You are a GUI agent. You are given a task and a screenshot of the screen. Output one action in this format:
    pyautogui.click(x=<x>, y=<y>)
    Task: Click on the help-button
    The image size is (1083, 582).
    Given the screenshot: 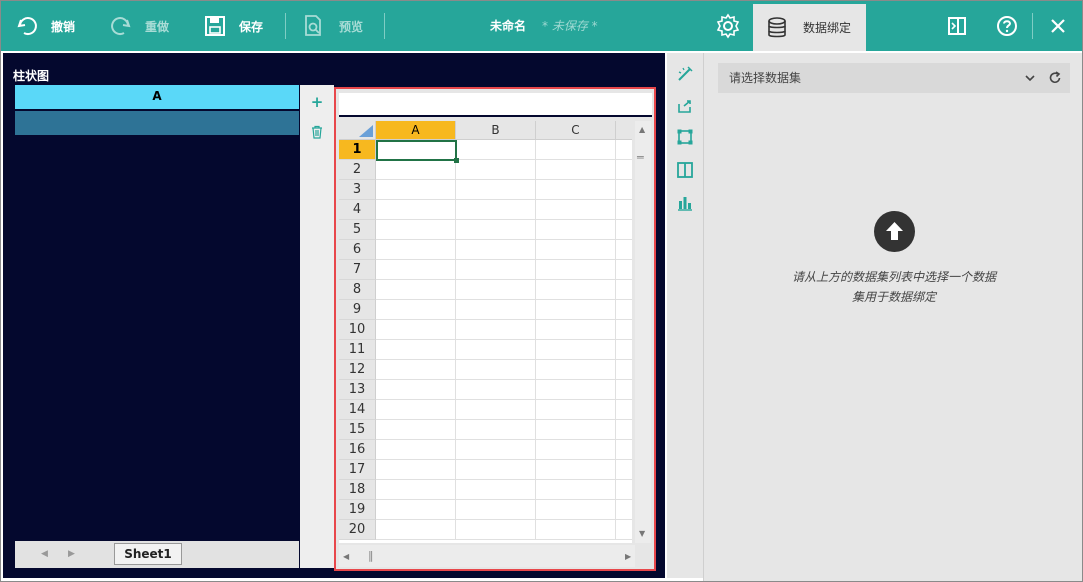 What is the action you would take?
    pyautogui.click(x=1007, y=26)
    